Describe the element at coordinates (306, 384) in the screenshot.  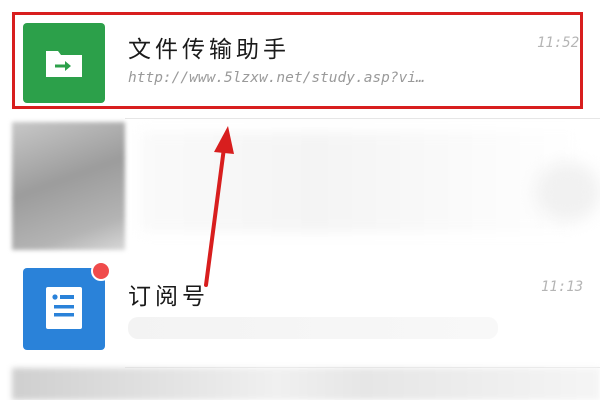
I see `blurred-content` at that location.